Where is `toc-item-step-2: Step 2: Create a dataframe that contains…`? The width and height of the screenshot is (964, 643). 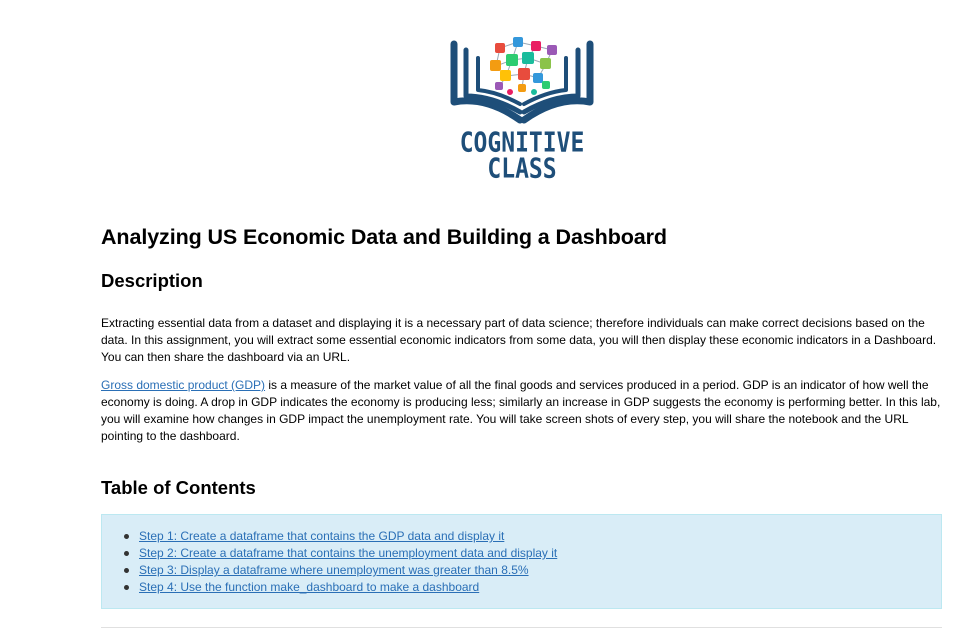 toc-item-step-2: Step 2: Create a dataframe that contains… is located at coordinates (532, 553).